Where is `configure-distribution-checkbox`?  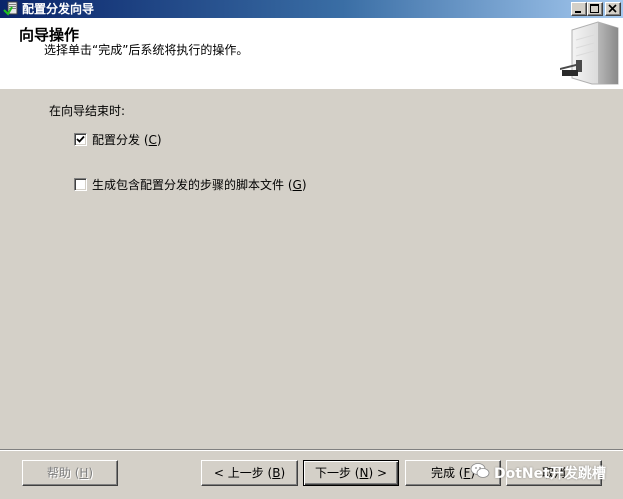 configure-distribution-checkbox is located at coordinates (80, 139).